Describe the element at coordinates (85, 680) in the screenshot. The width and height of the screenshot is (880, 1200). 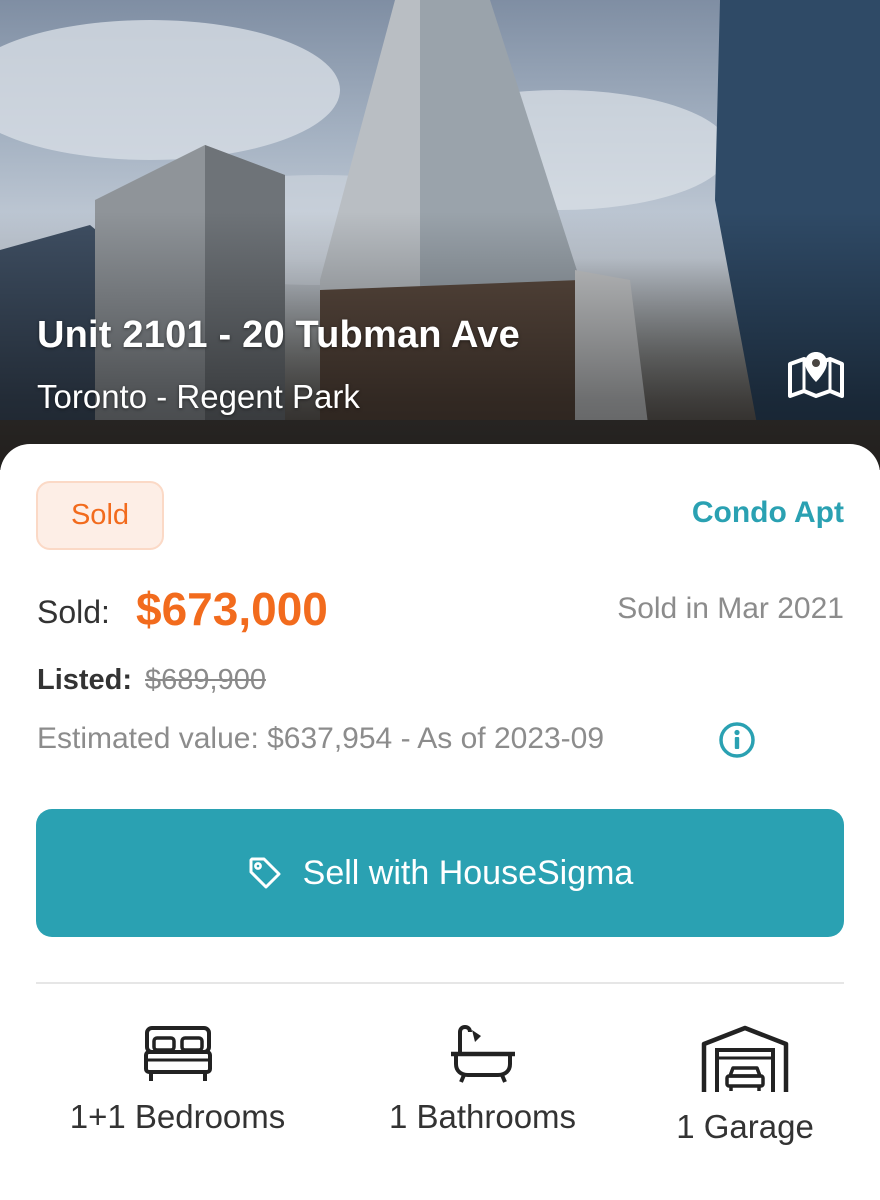
I see `listed-label: Listed:` at that location.